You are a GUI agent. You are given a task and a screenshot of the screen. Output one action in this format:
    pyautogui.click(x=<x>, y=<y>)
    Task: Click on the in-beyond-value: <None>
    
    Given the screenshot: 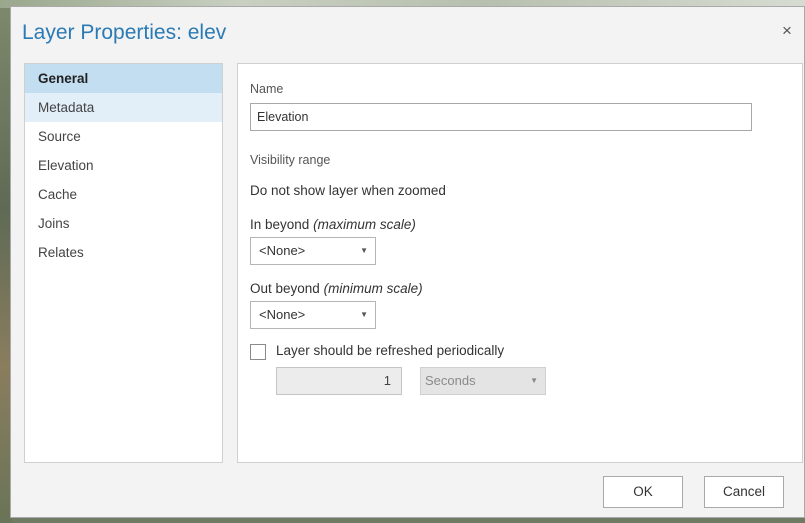 What is the action you would take?
    pyautogui.click(x=282, y=250)
    